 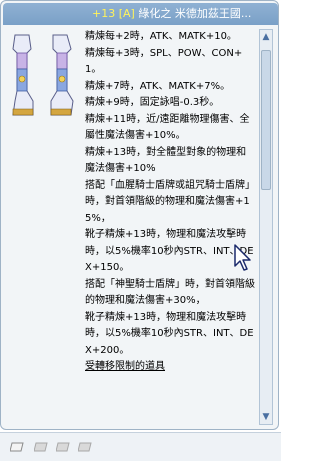 I want to click on desc-line: 精煉+9時，固定詠唱-0.3秒。, so click(x=152, y=102).